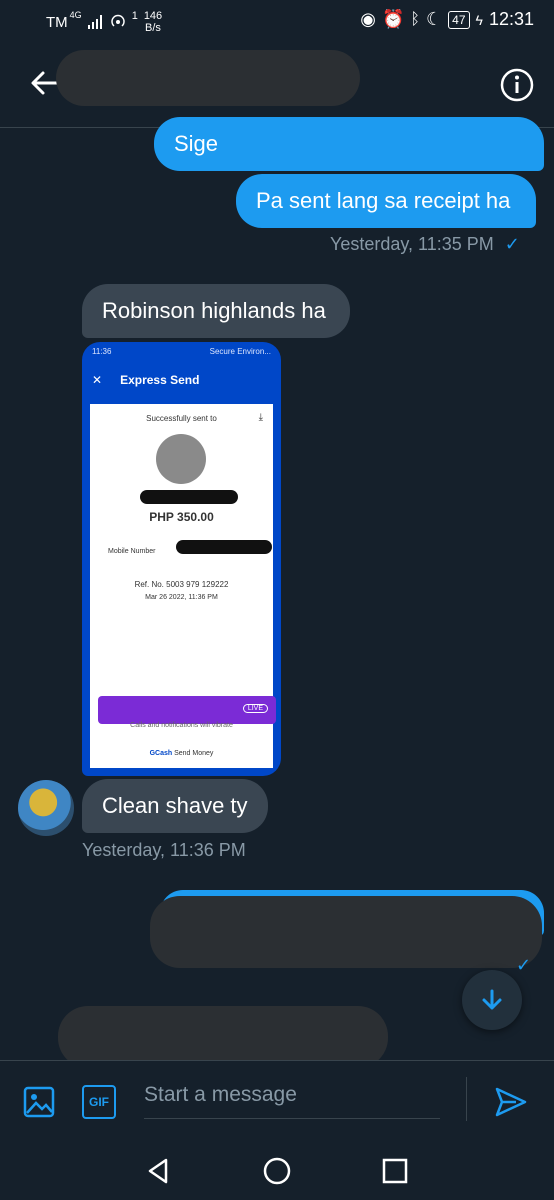 The height and width of the screenshot is (1200, 554). What do you see at coordinates (94, 22) in the screenshot?
I see `signal-icon` at bounding box center [94, 22].